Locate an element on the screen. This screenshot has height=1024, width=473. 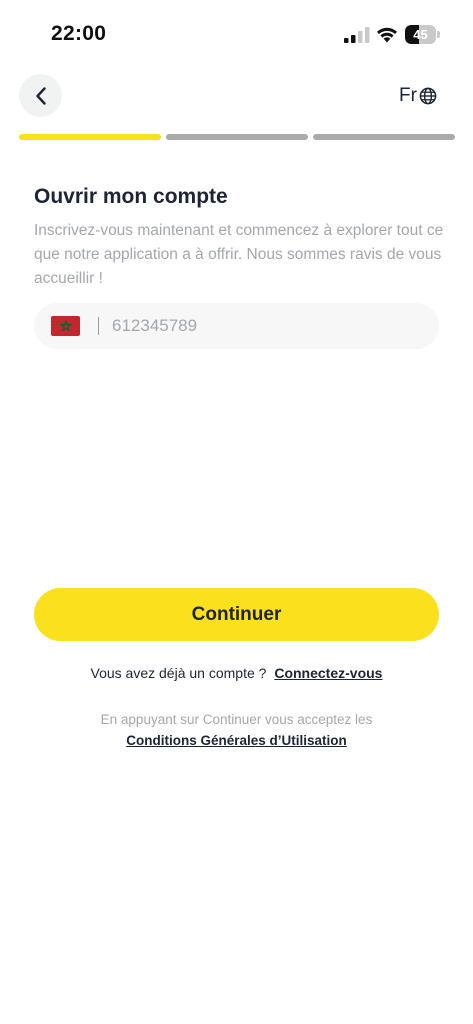
login-link: Connectez-vous is located at coordinates (328, 673).